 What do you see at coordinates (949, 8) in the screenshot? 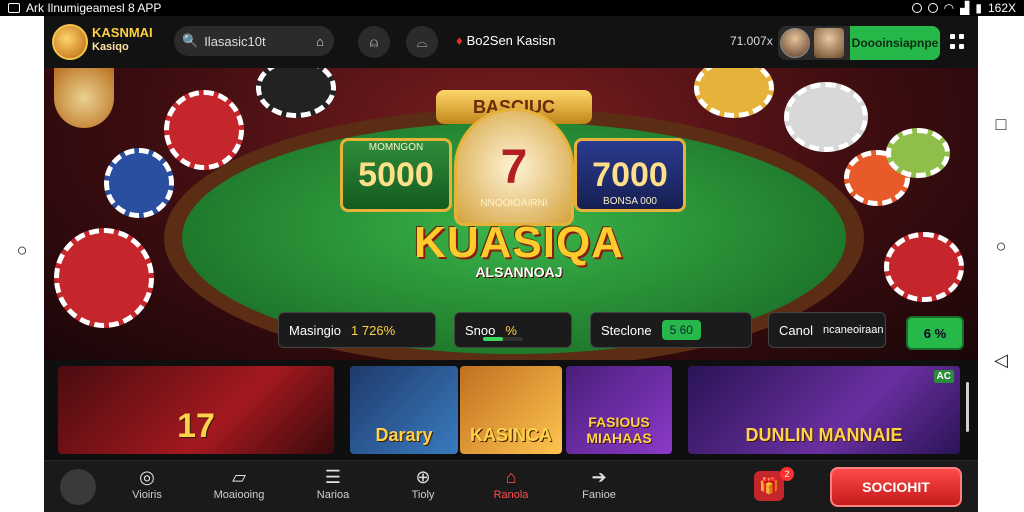
I see `wifi-icon: ◠` at bounding box center [949, 8].